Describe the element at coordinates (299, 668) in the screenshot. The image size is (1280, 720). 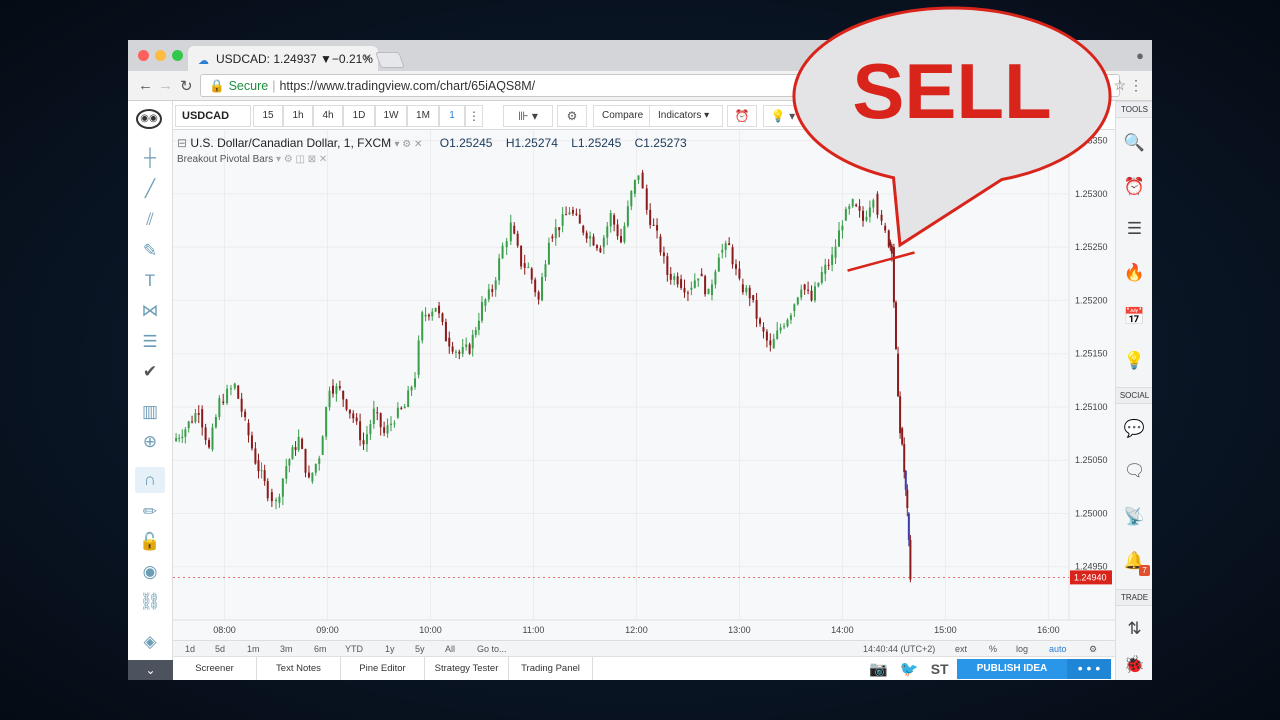
I see `panel-tab-text-notes: Text Notes` at that location.